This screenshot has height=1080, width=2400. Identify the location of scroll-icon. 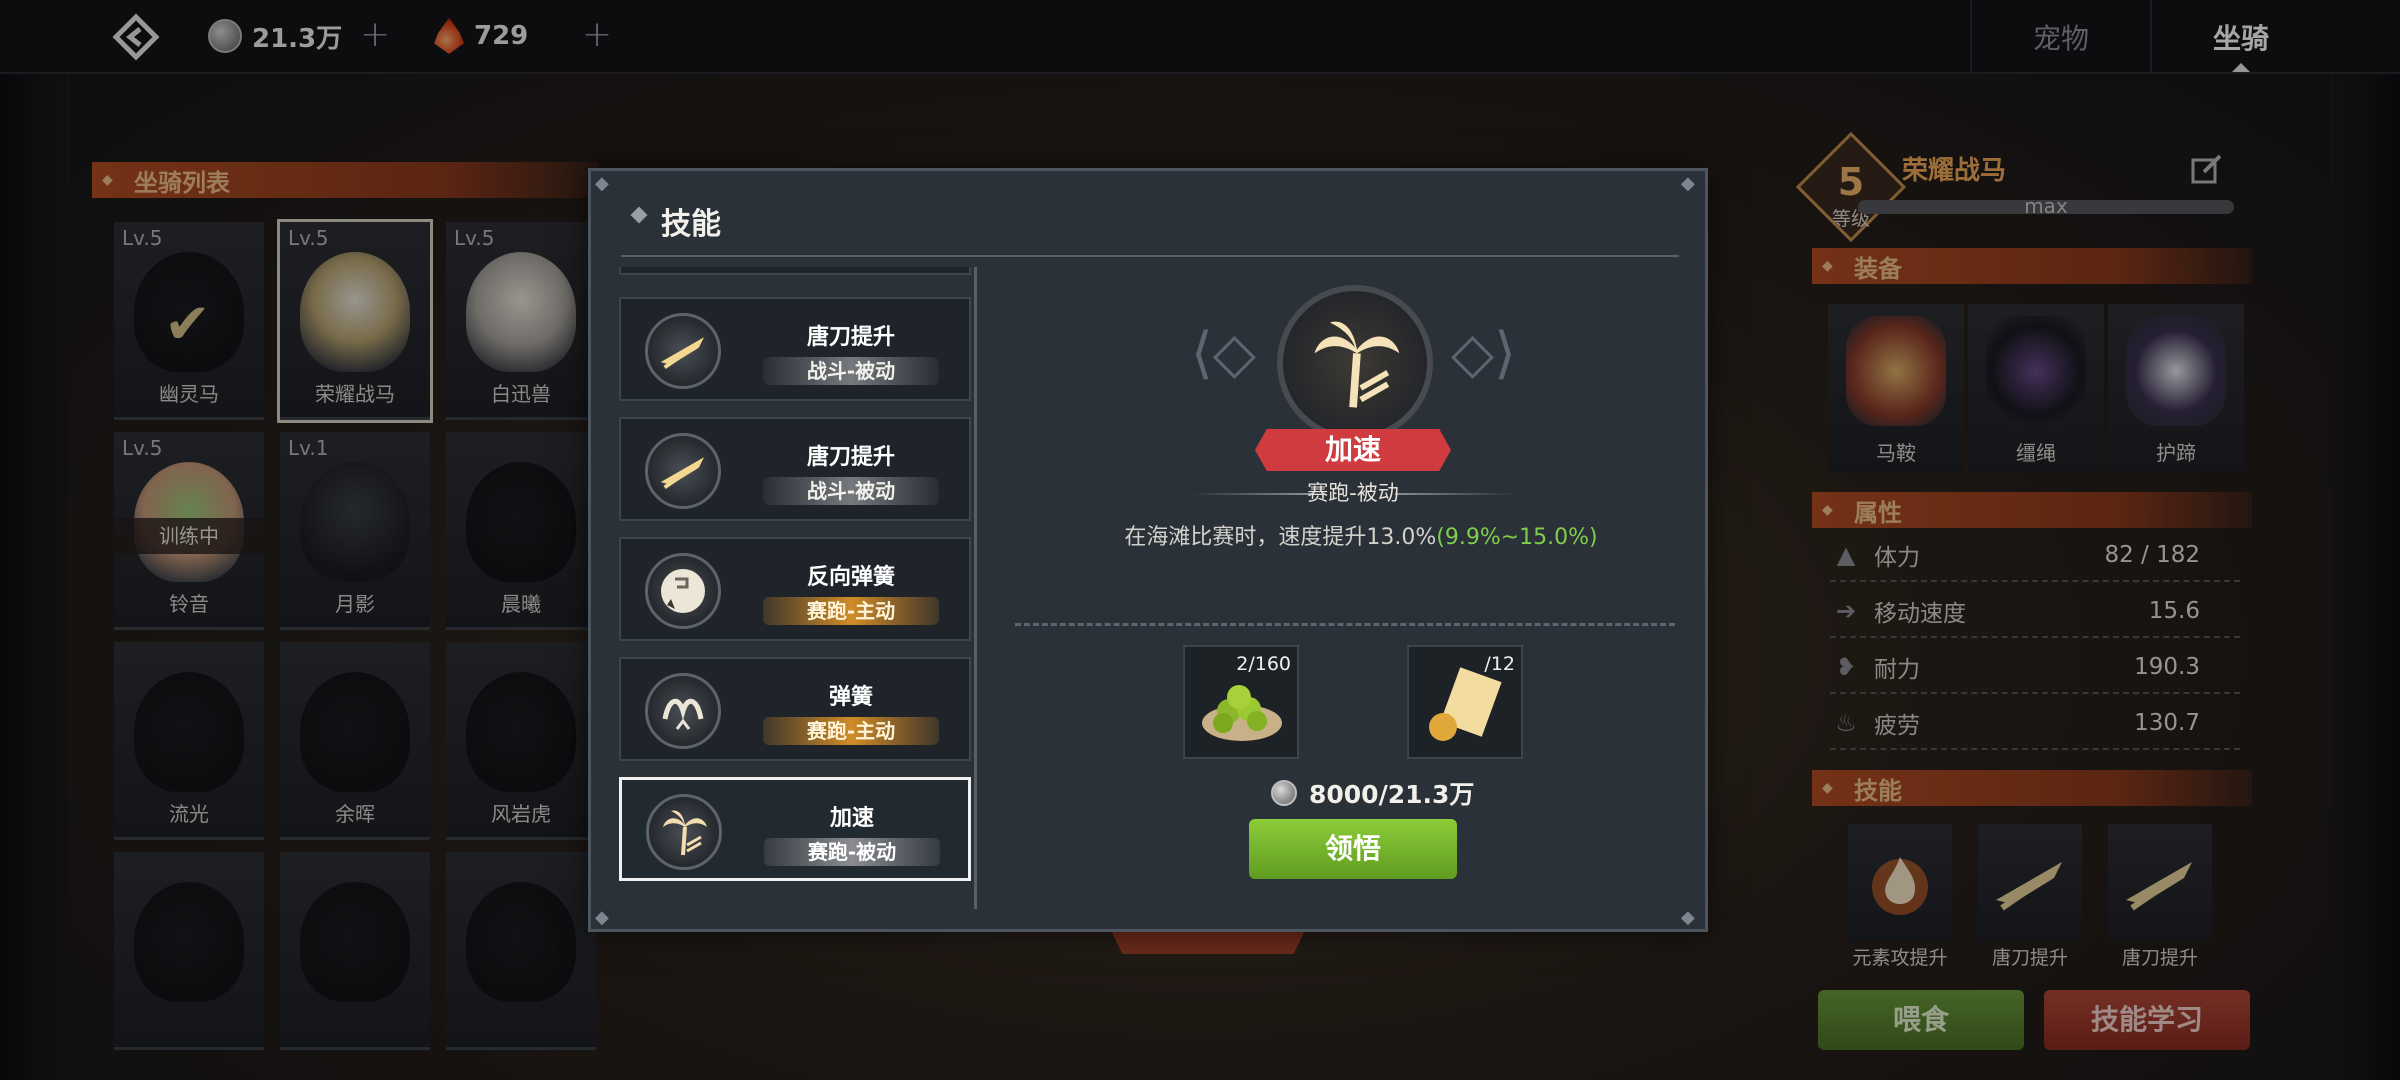
(1466, 707).